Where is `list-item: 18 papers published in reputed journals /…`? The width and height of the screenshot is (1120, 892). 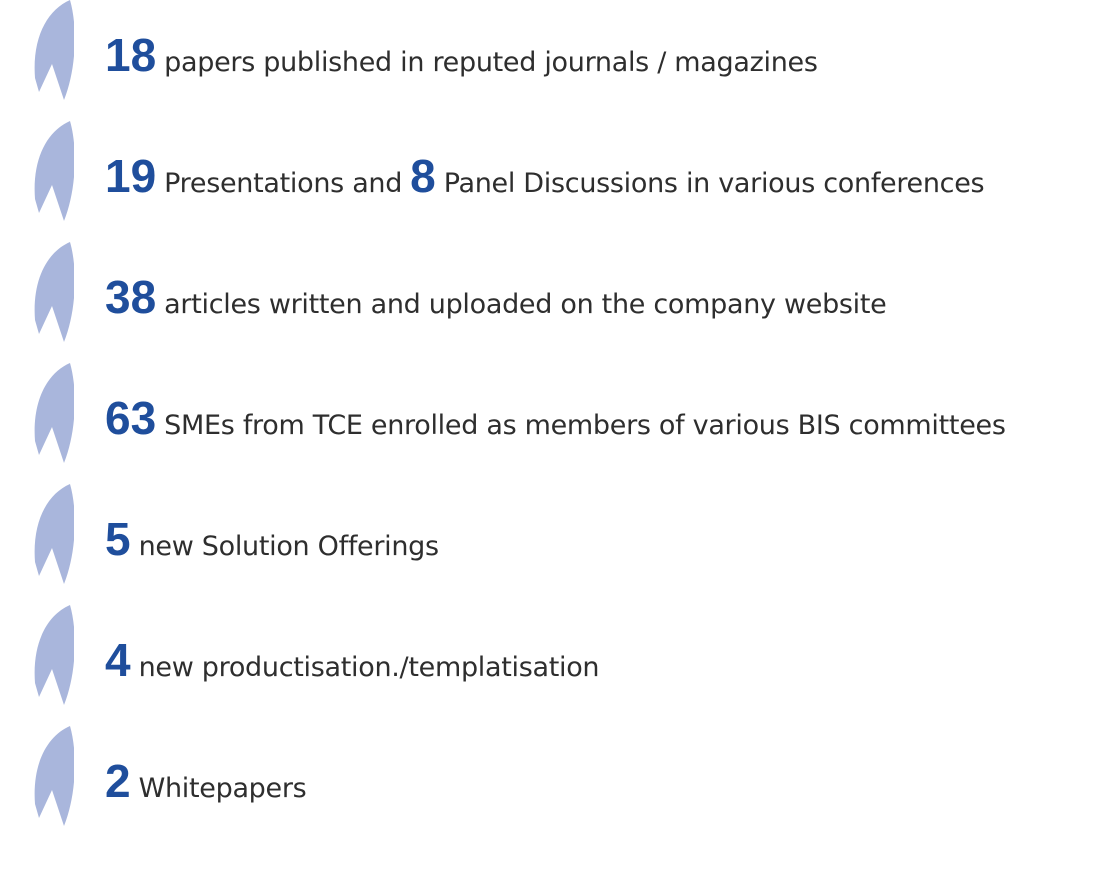 list-item: 18 papers published in reputed journals /… is located at coordinates (560, 54).